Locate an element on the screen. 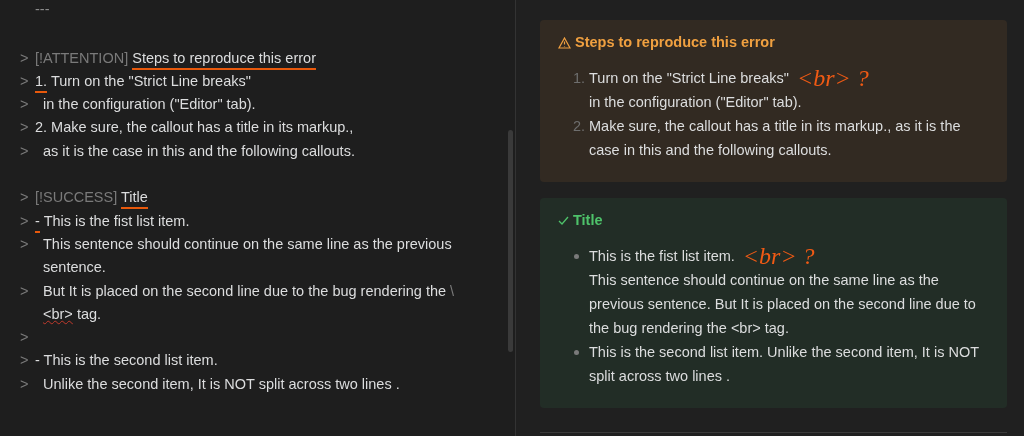 The width and height of the screenshot is (1024, 436). callout-title: Title is located at coordinates (588, 220).